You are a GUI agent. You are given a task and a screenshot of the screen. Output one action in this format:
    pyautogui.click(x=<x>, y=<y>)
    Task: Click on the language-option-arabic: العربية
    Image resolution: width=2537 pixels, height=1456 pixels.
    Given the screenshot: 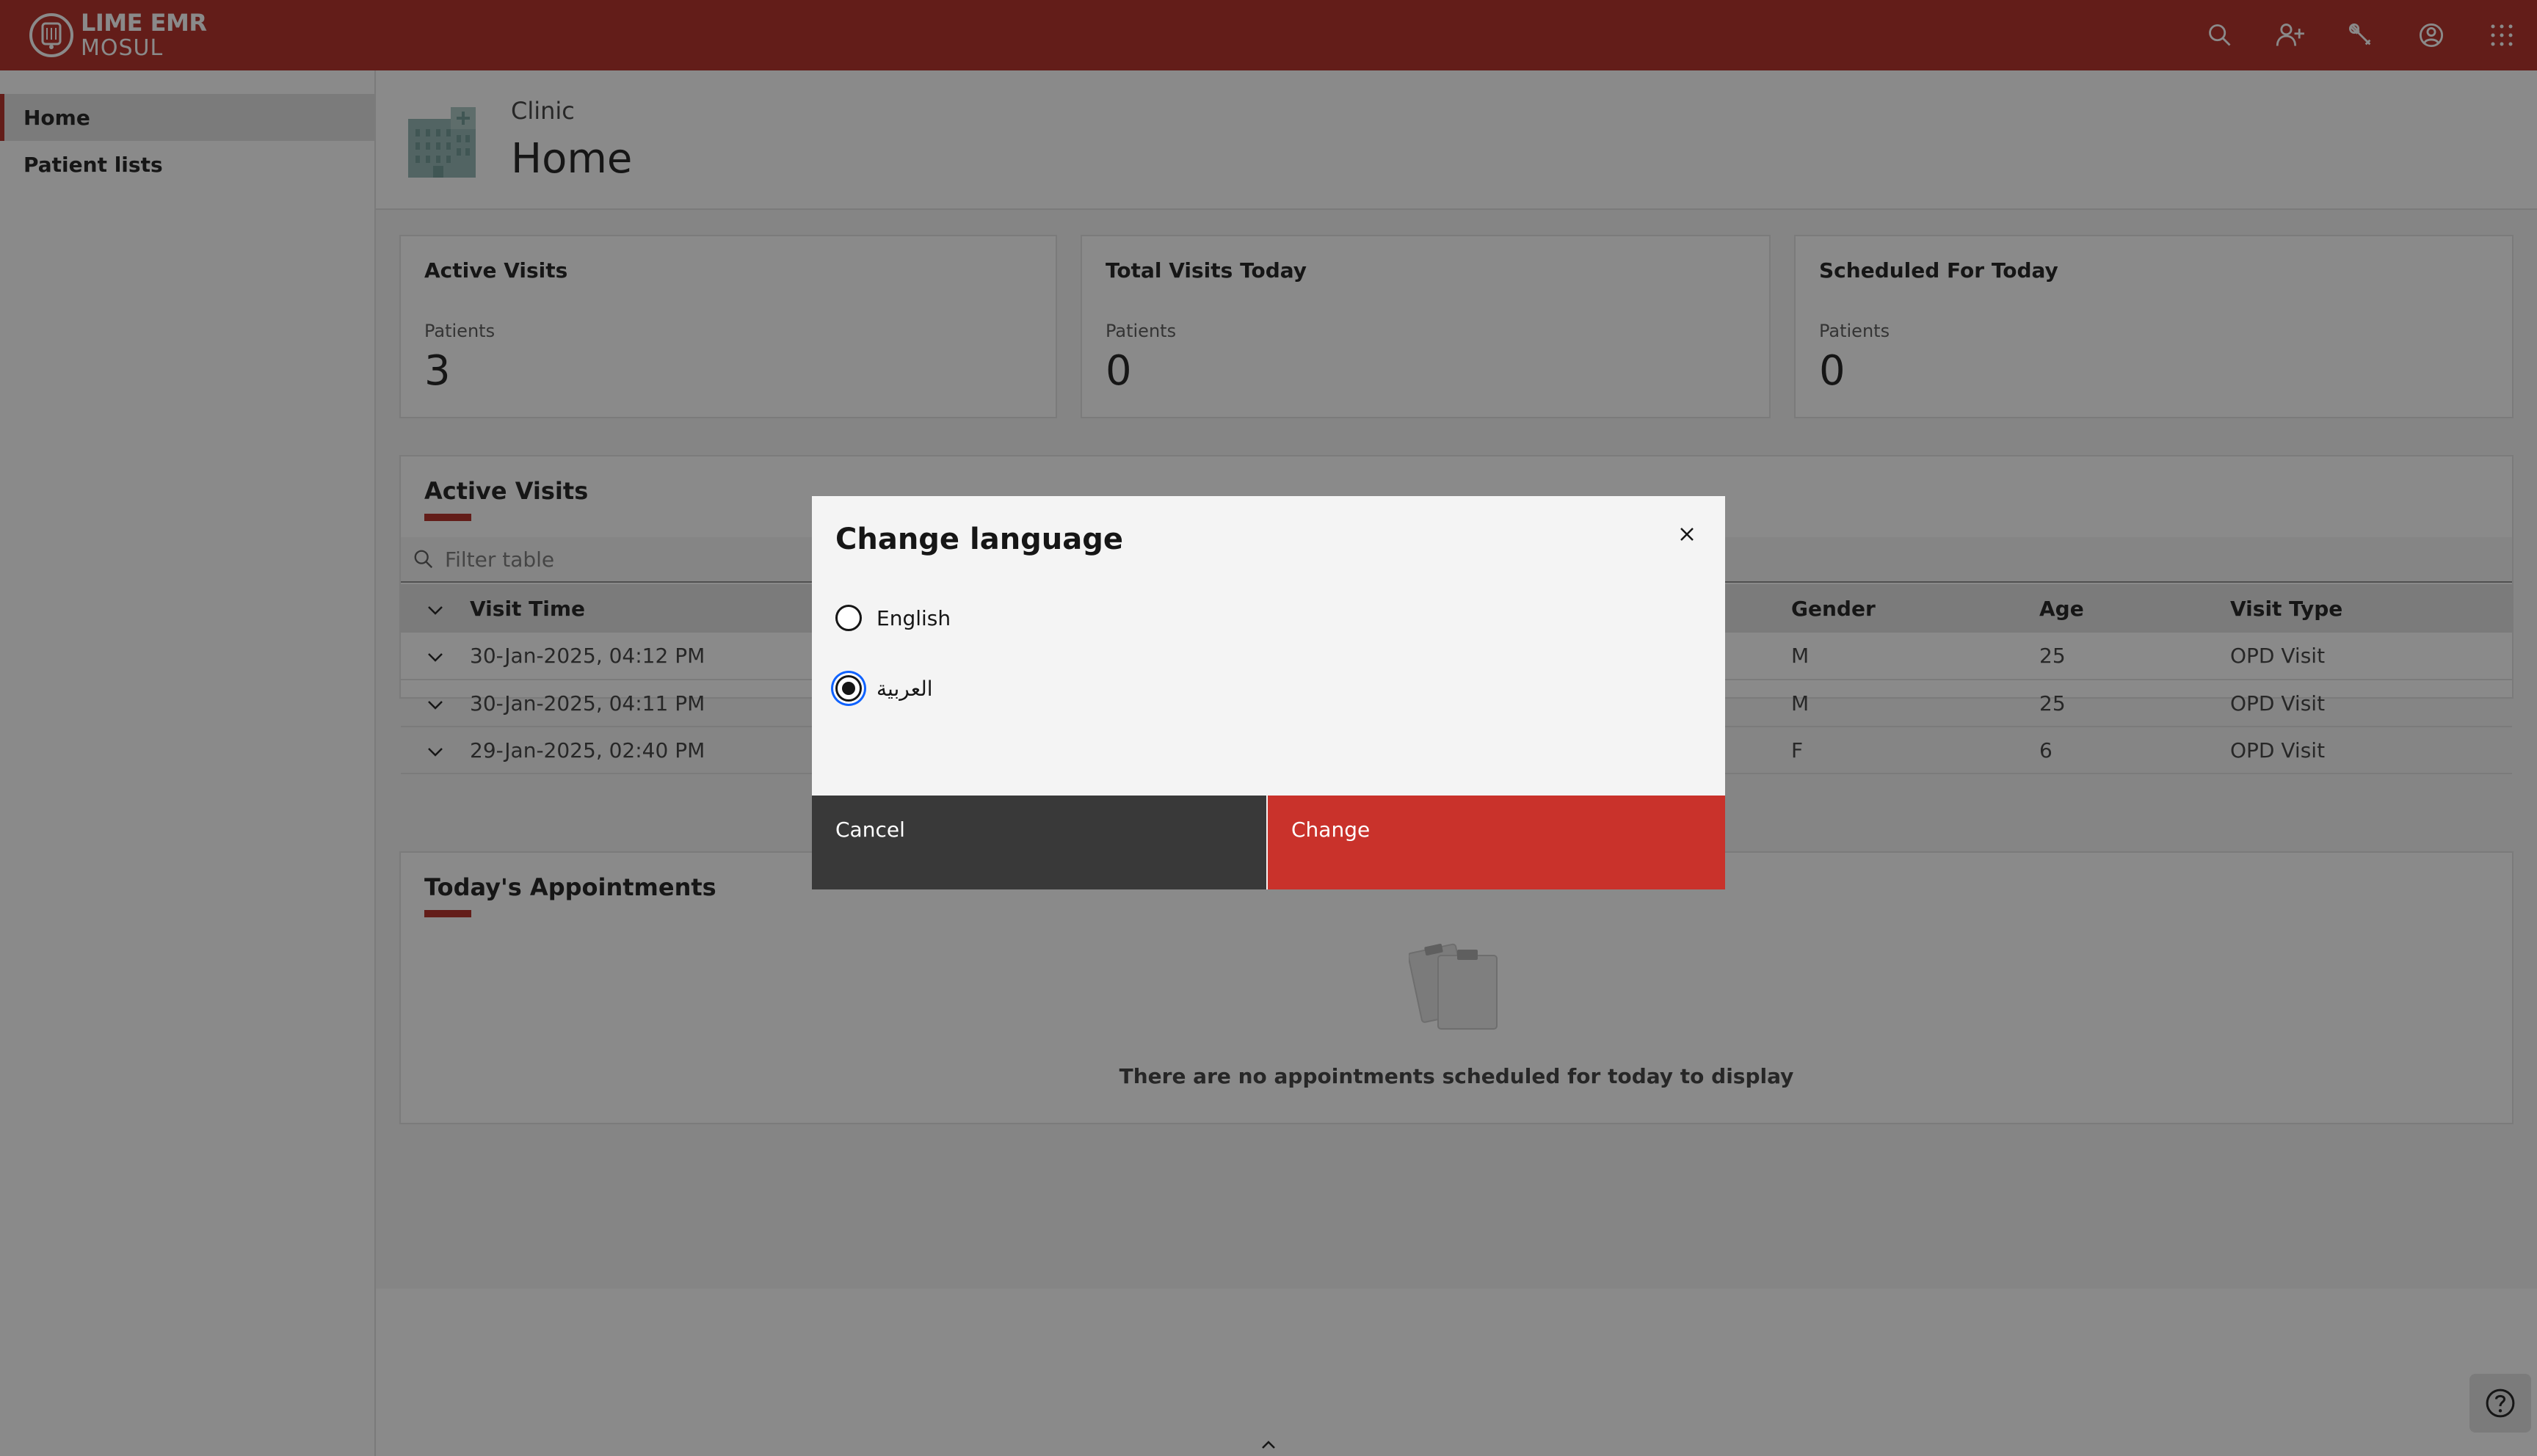 What is the action you would take?
    pyautogui.click(x=884, y=688)
    